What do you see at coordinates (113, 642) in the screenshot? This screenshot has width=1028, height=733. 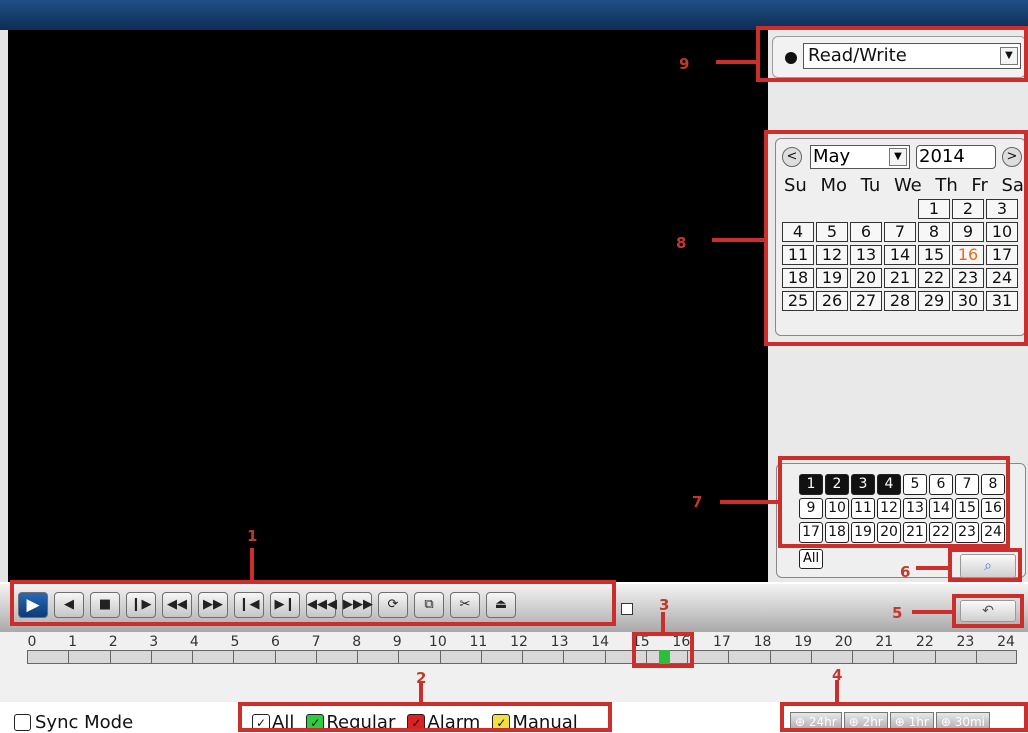 I see `timeline-hour-label: 2` at bounding box center [113, 642].